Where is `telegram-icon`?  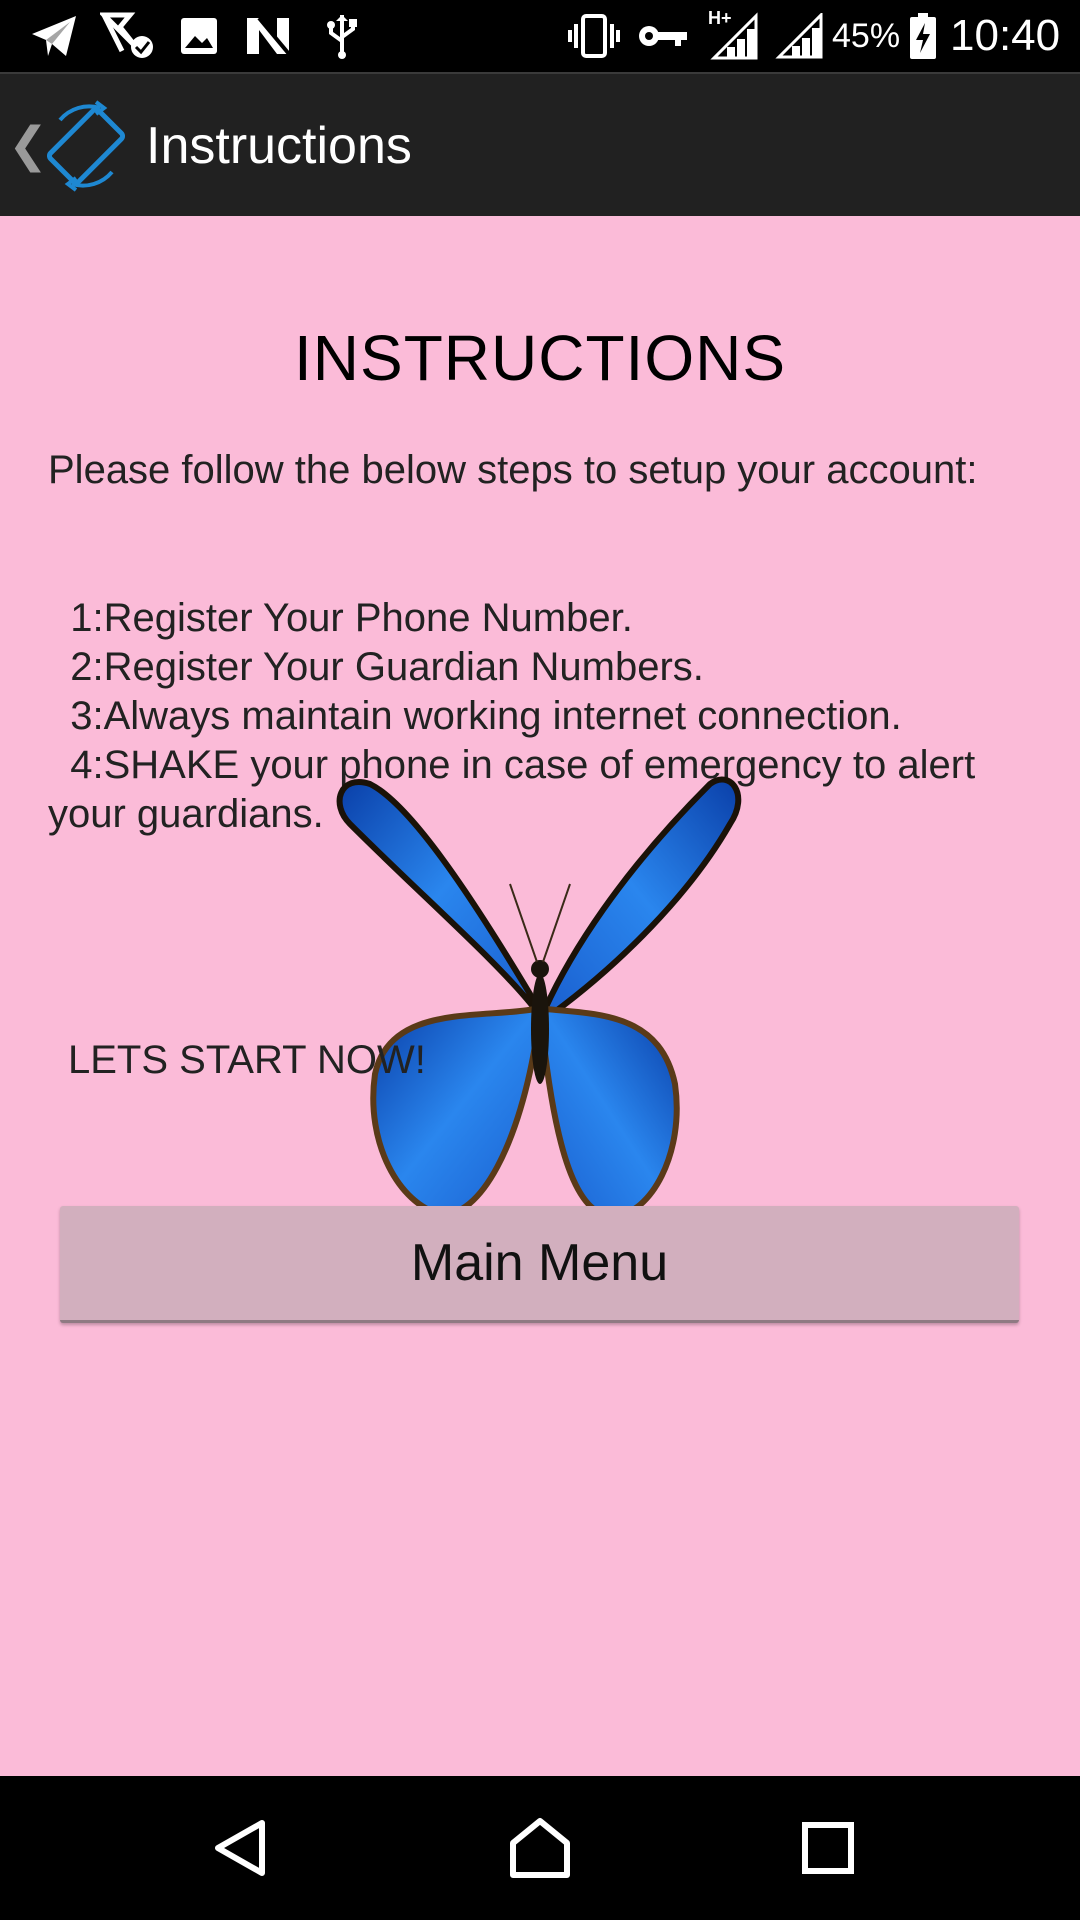 telegram-icon is located at coordinates (54, 36).